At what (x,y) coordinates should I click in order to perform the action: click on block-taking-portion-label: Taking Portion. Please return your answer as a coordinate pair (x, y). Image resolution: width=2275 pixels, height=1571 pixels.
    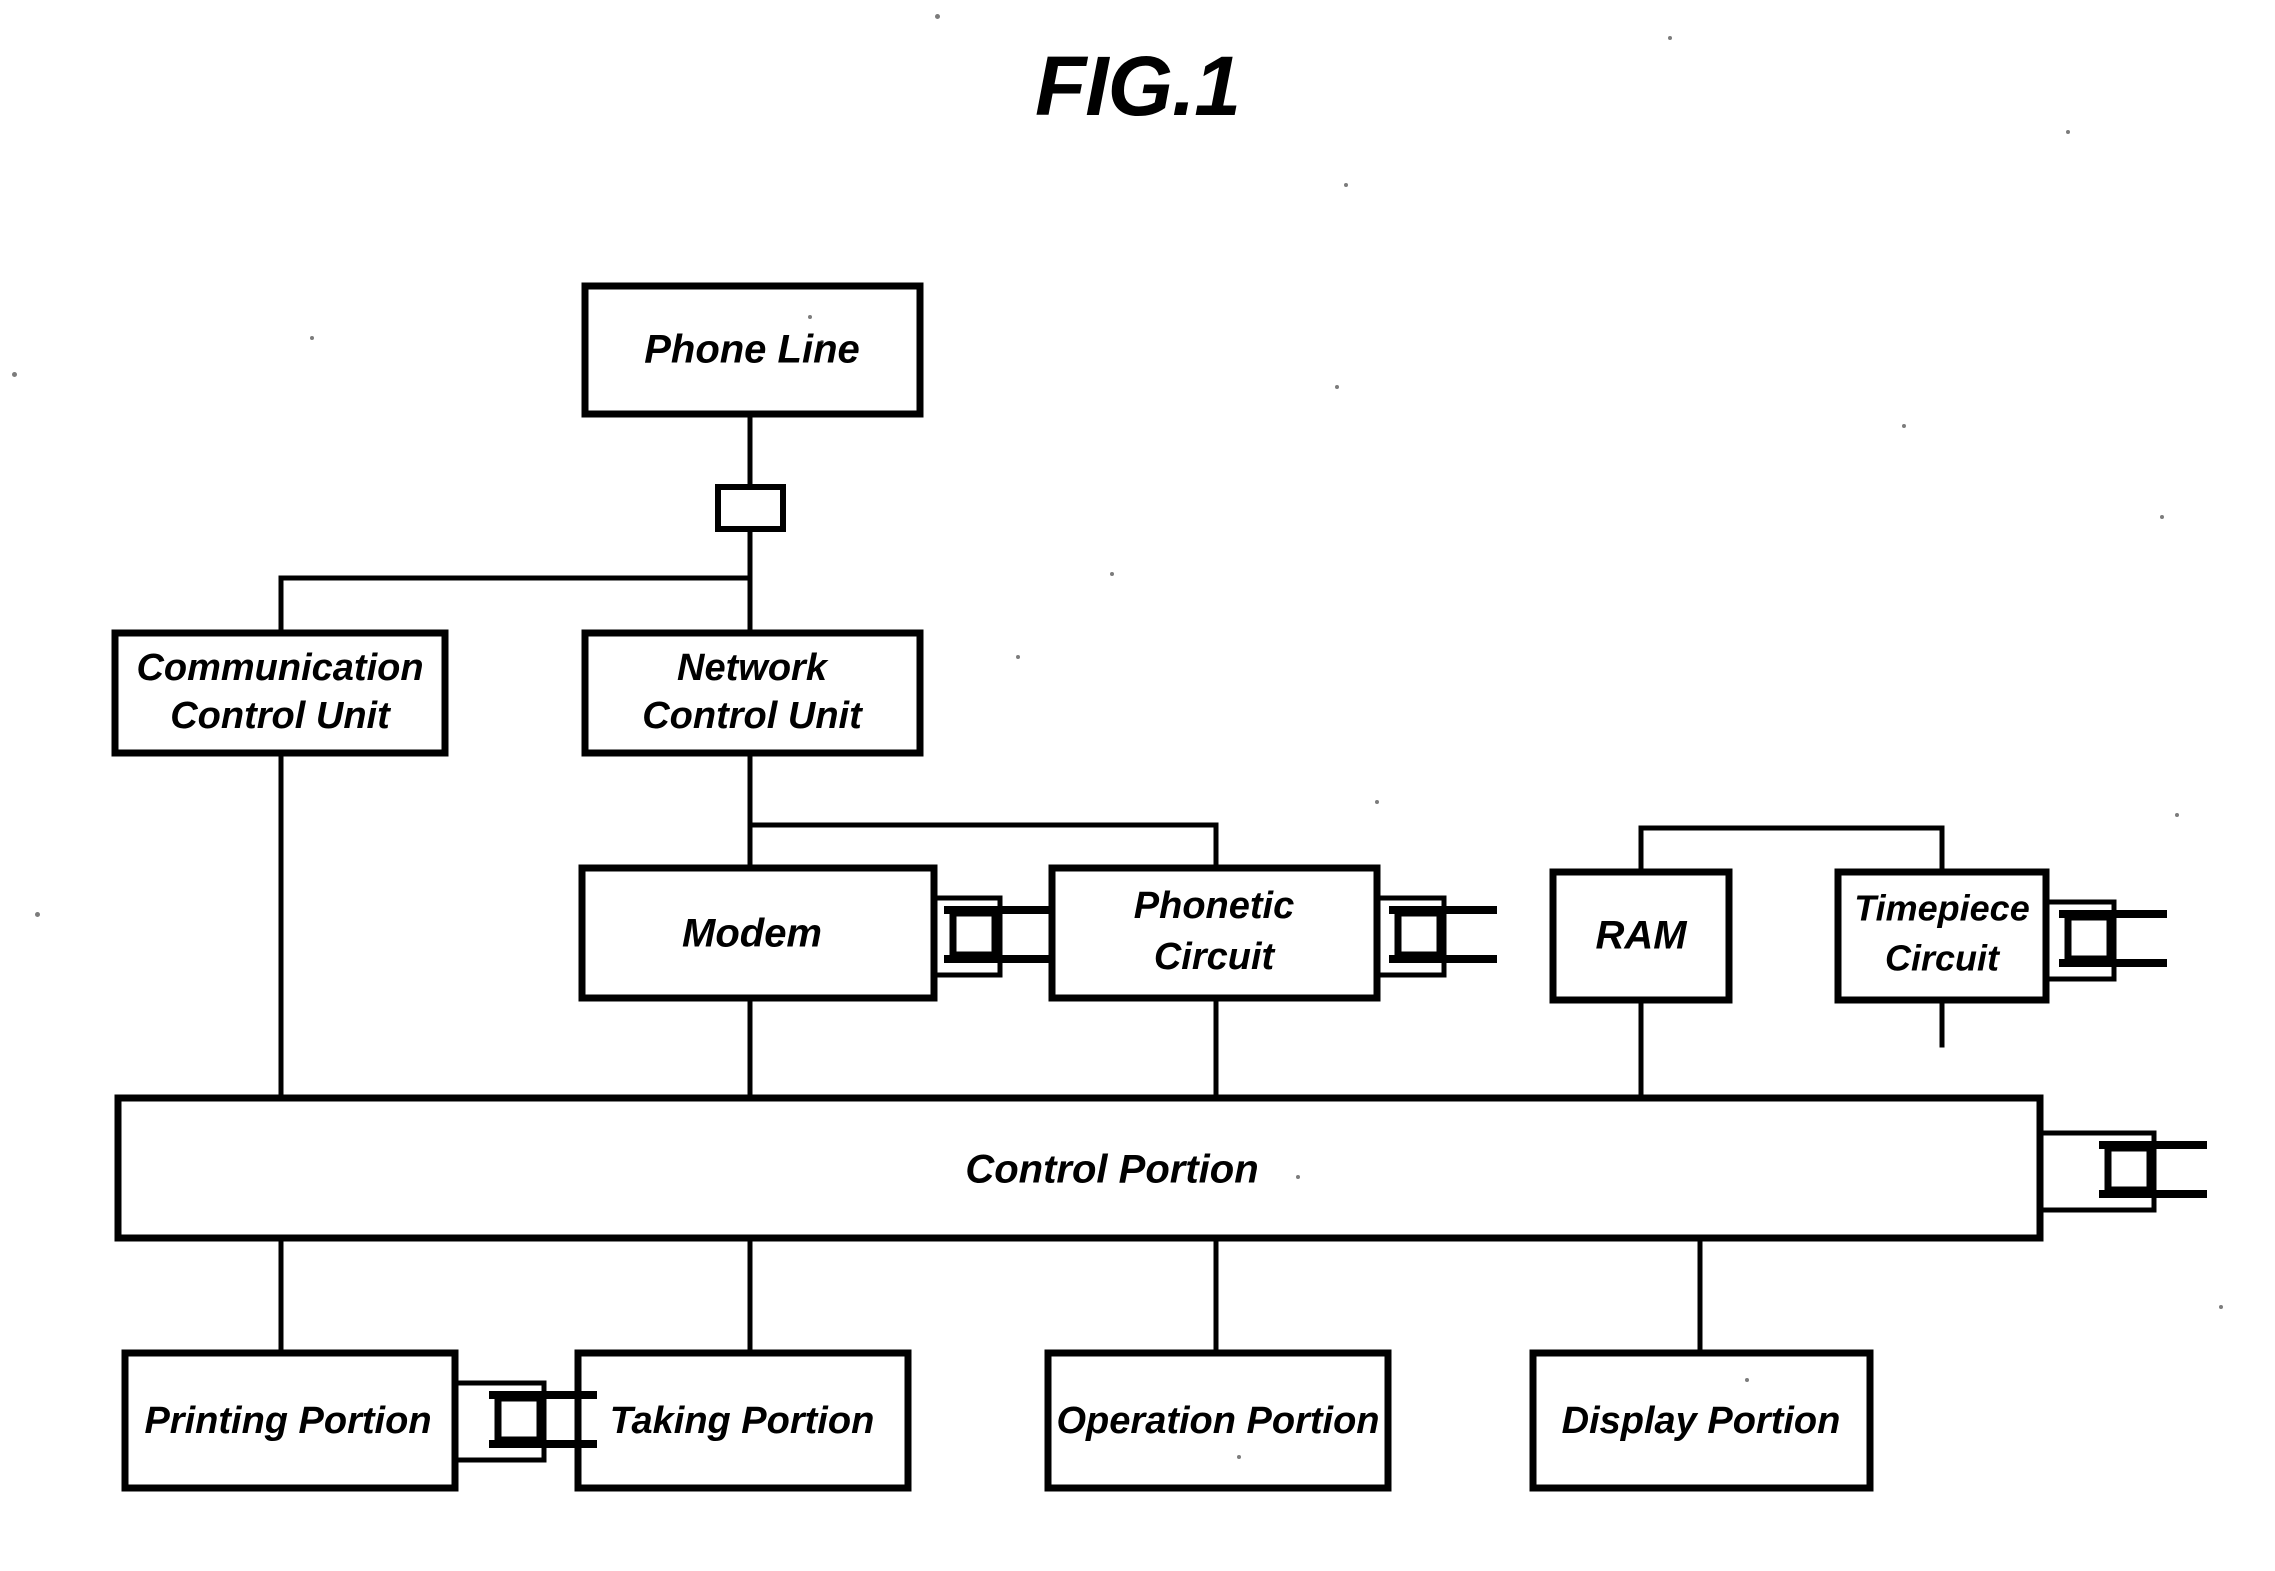
    Looking at the image, I should click on (742, 1421).